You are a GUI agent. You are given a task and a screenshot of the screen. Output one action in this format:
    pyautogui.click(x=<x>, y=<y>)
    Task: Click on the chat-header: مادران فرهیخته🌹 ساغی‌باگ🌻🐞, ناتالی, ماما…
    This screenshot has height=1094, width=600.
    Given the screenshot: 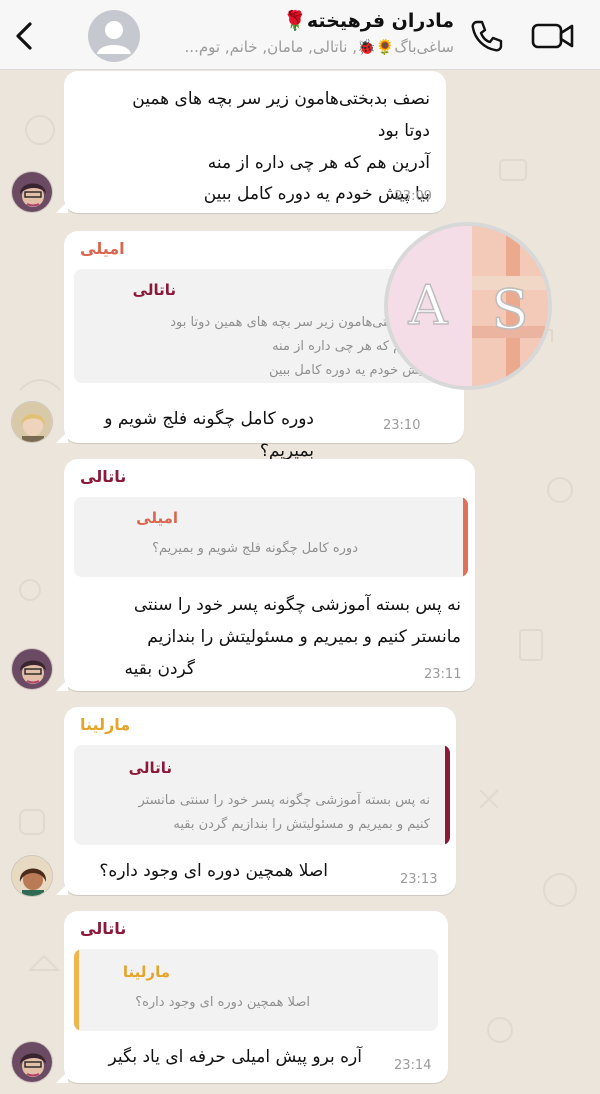 What is the action you would take?
    pyautogui.click(x=300, y=35)
    